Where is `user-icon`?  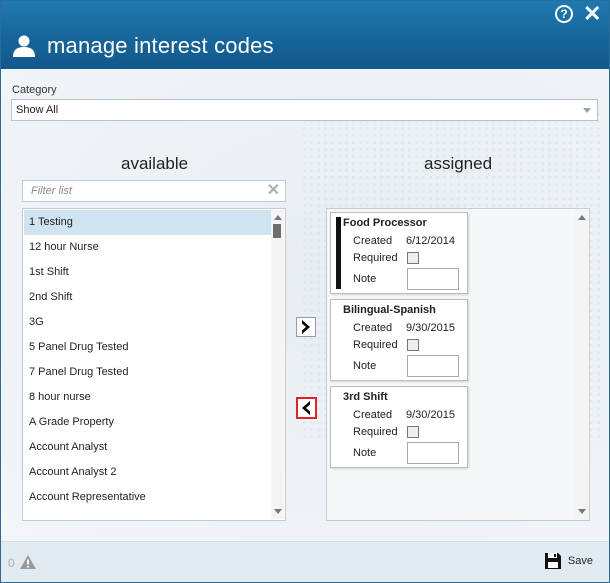
user-icon is located at coordinates (24, 46).